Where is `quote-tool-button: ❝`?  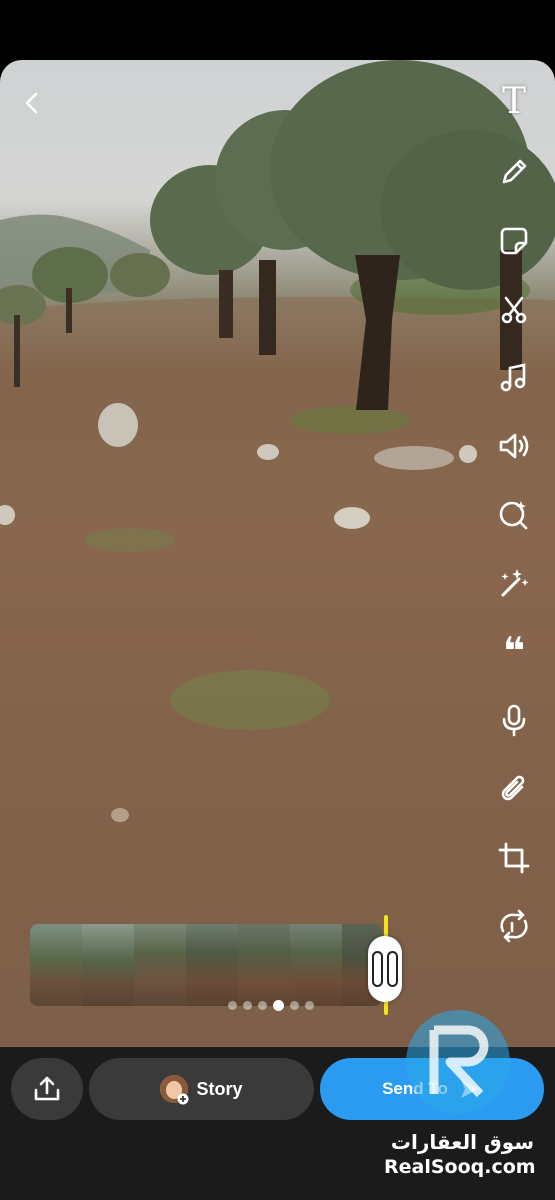 quote-tool-button: ❝ is located at coordinates (514, 652).